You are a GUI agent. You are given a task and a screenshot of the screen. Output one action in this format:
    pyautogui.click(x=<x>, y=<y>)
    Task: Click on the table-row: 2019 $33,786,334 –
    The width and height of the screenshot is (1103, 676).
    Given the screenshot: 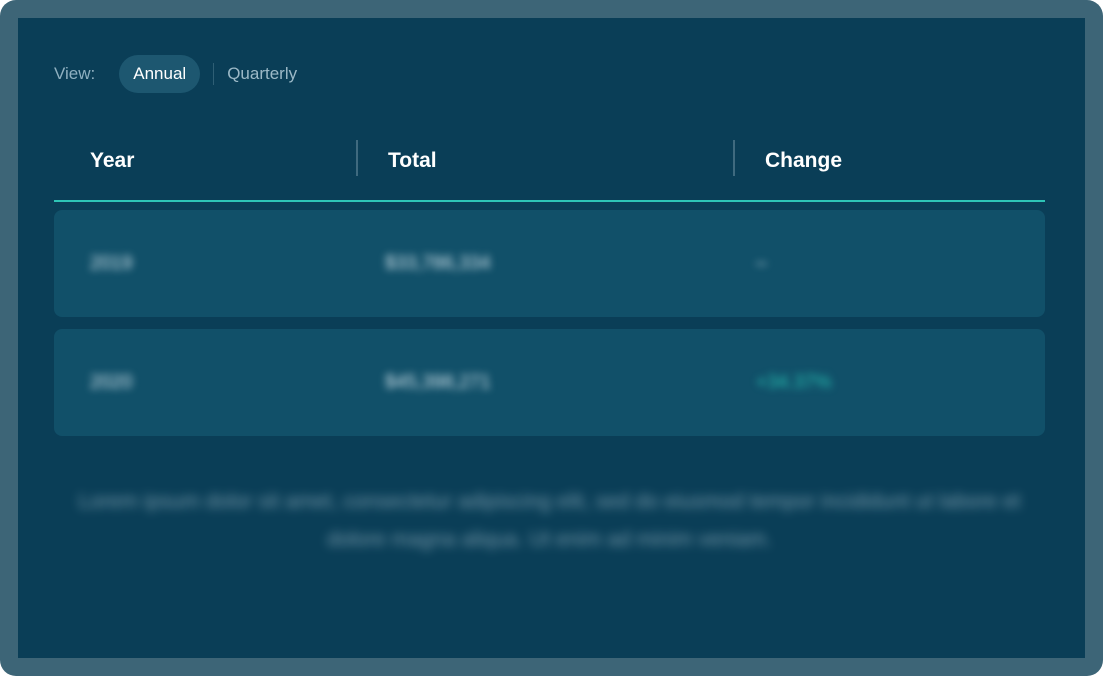 What is the action you would take?
    pyautogui.click(x=549, y=263)
    